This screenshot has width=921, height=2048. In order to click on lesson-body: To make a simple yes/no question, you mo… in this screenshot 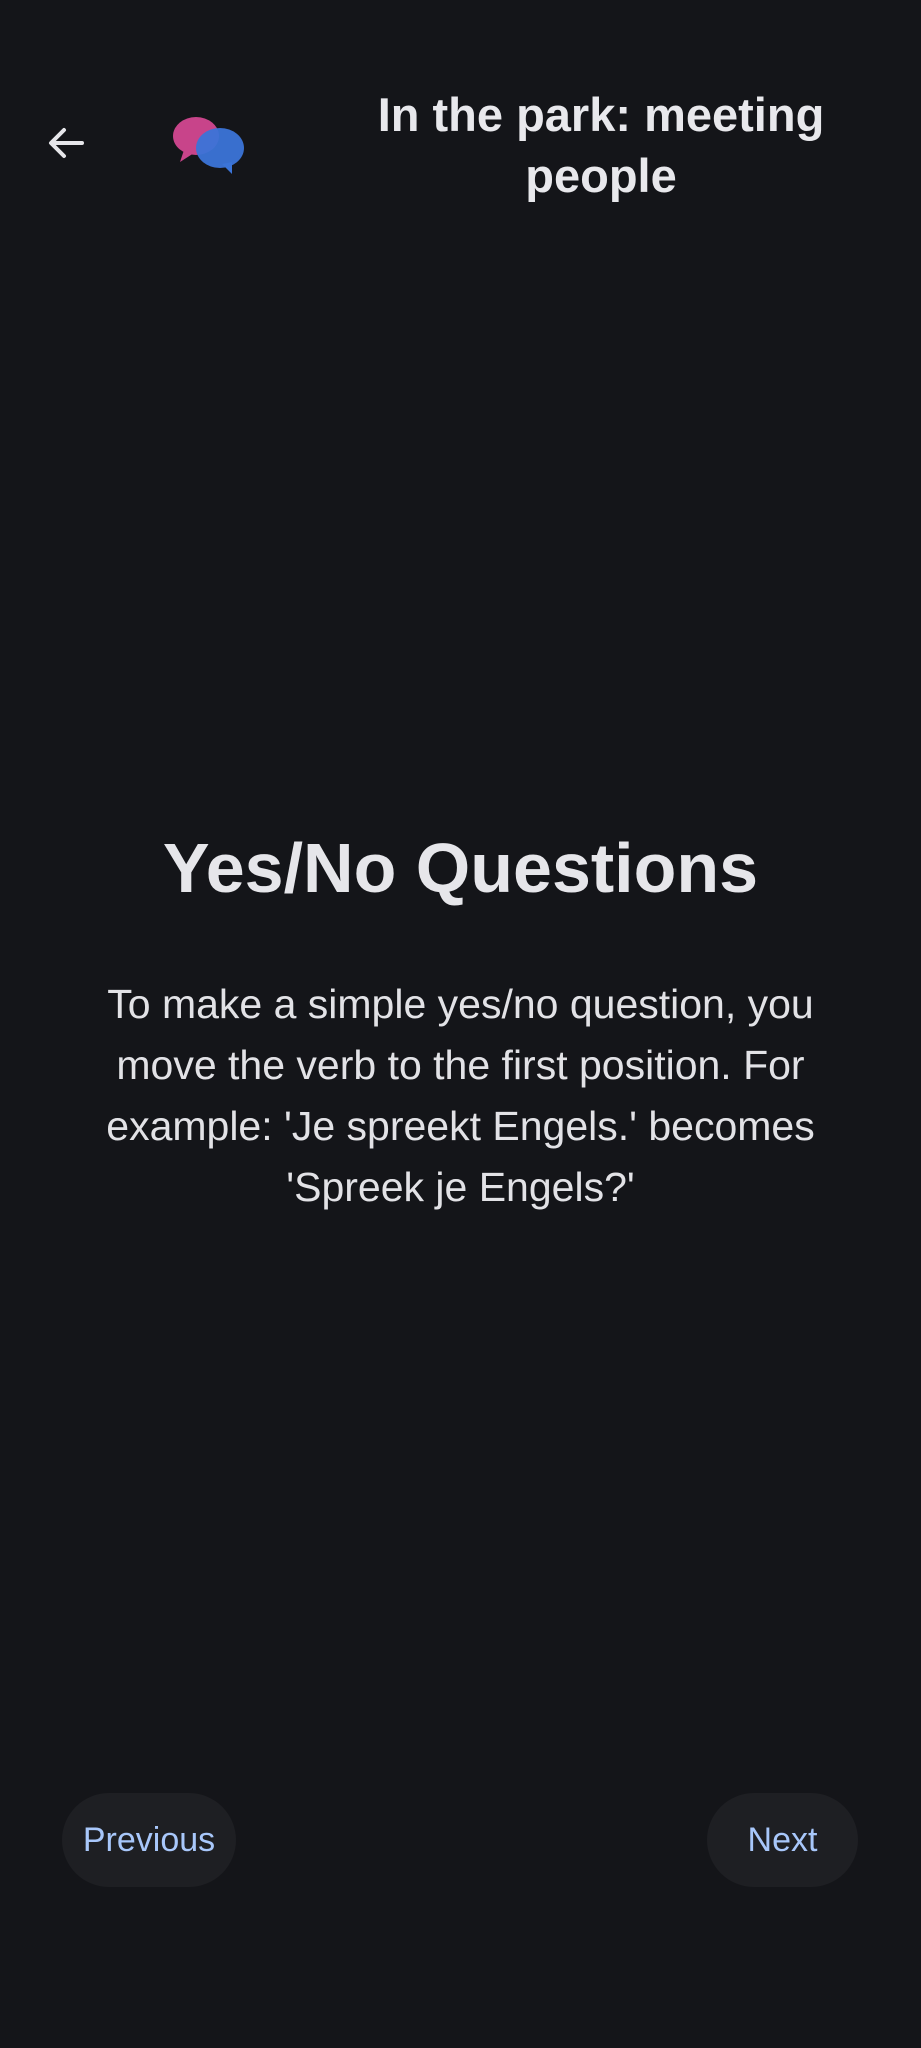, I will do `click(460, 1095)`.